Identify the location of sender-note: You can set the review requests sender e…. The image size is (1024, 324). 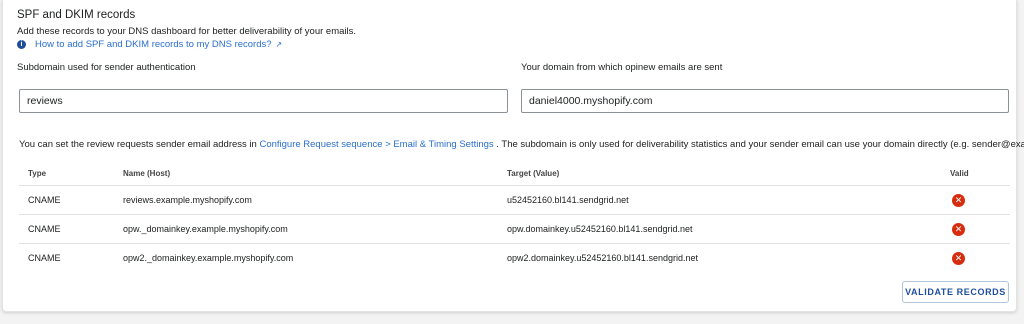
(521, 144).